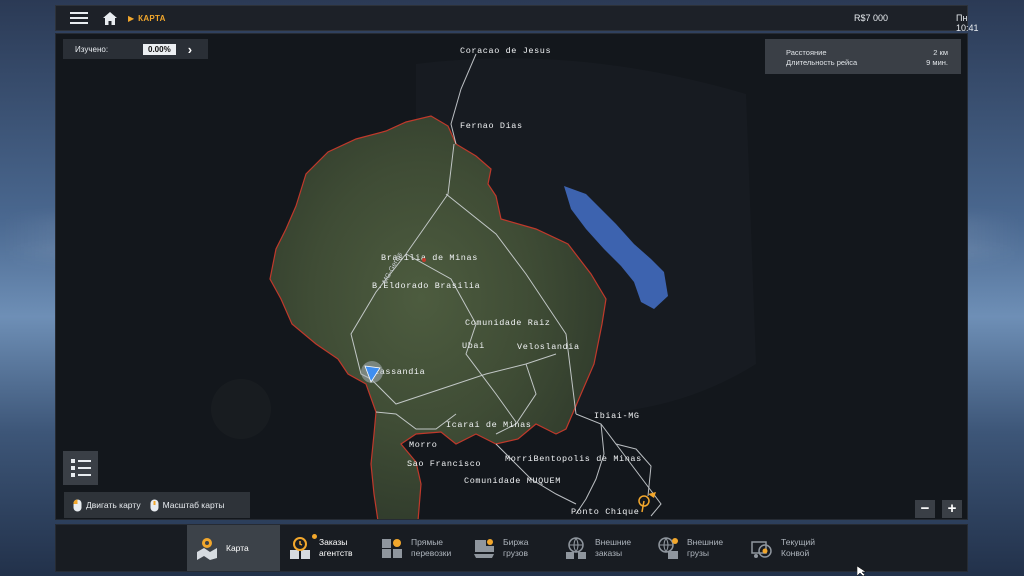 The height and width of the screenshot is (576, 1024). I want to click on tab-label: Заказы, so click(333, 542).